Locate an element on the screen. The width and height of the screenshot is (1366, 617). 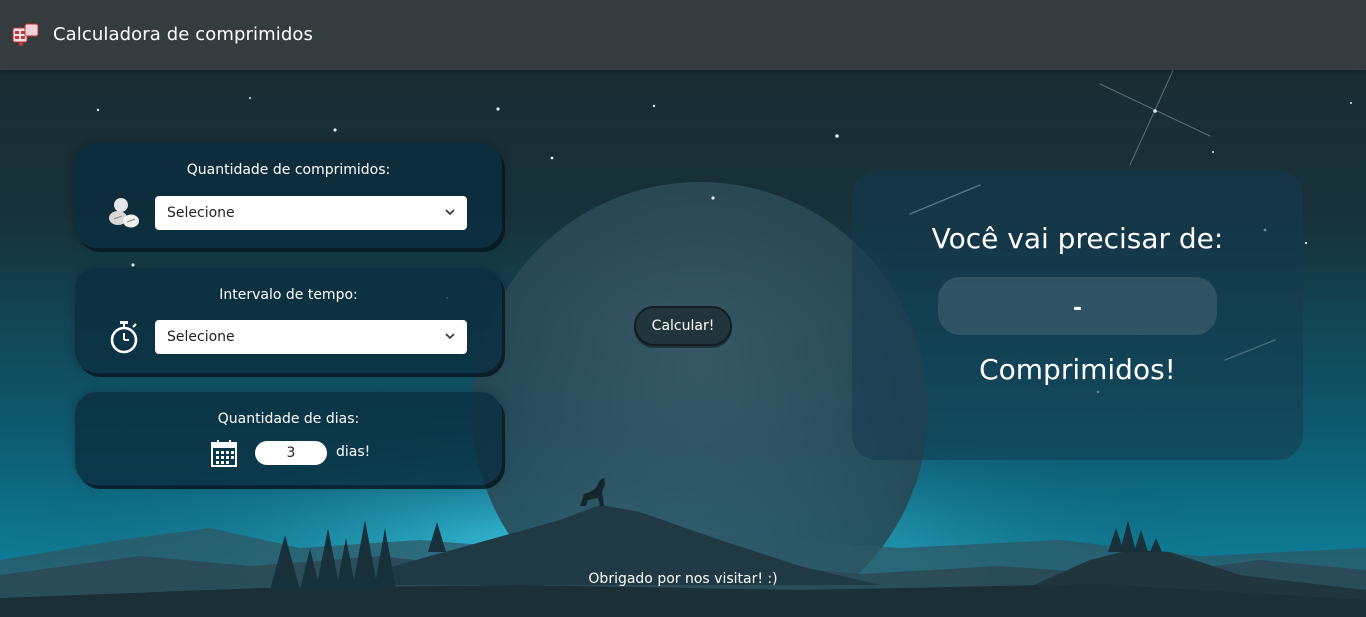
result-value: - is located at coordinates (1077, 306).